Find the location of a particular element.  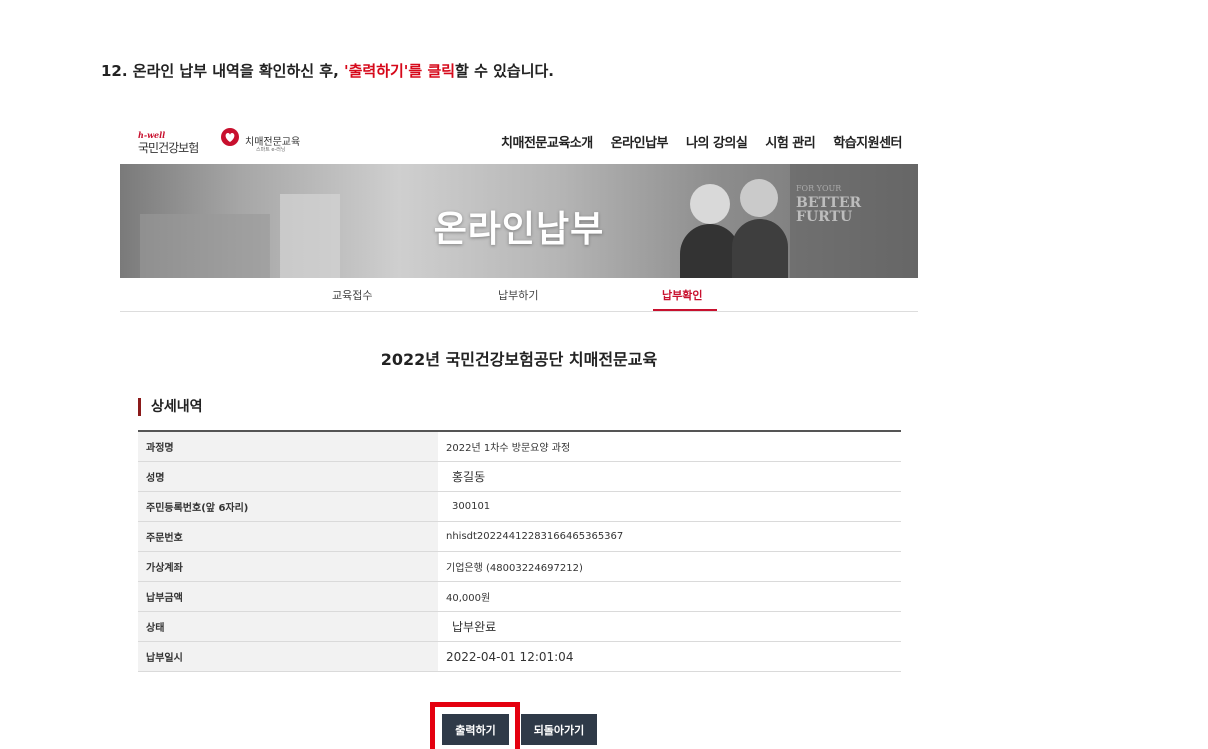

logo-nhis: 국민건강보험 is located at coordinates (168, 148).